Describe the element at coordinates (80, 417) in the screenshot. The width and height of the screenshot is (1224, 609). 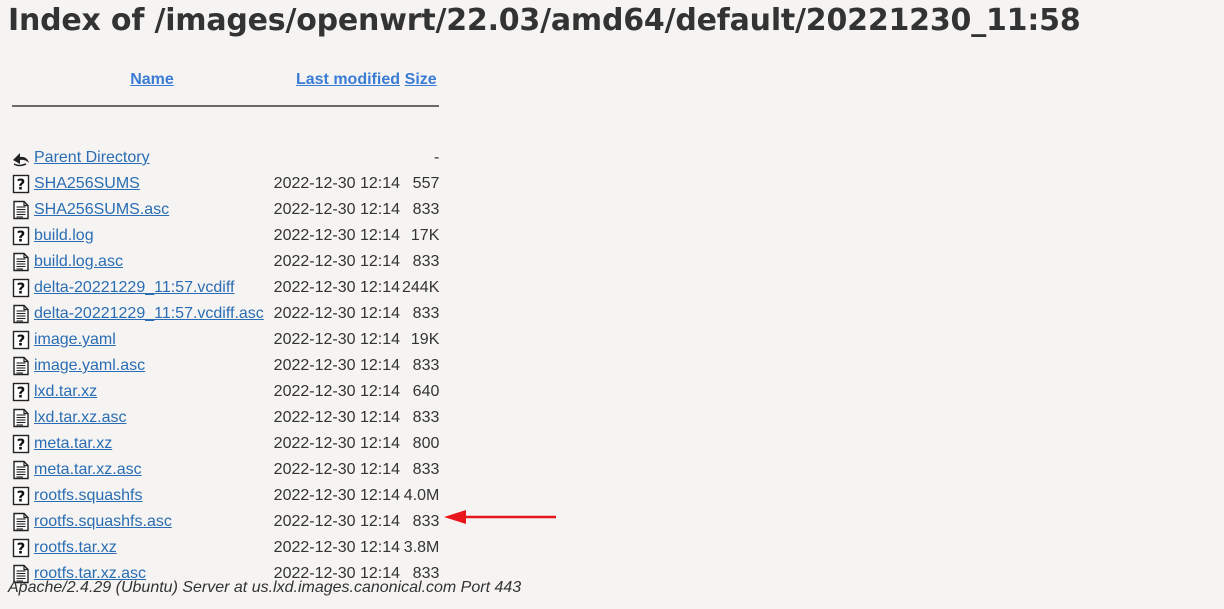
I see `file-link: lxd.tar.xz.asc` at that location.